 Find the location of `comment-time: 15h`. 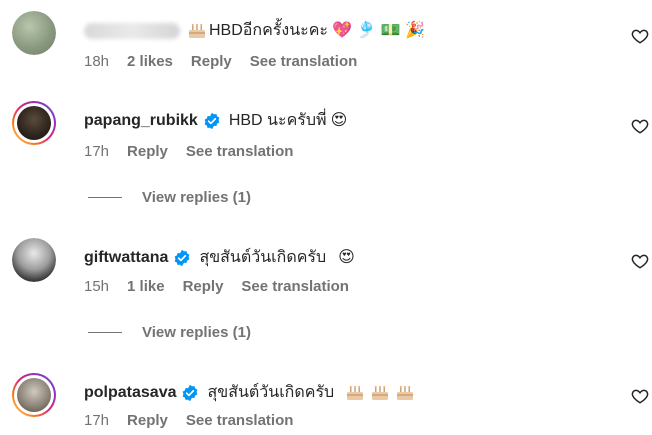

comment-time: 15h is located at coordinates (97, 286).